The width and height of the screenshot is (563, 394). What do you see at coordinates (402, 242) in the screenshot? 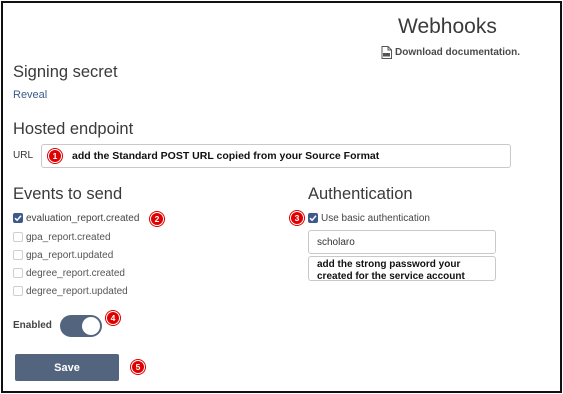
I see `username-input: scholaro` at bounding box center [402, 242].